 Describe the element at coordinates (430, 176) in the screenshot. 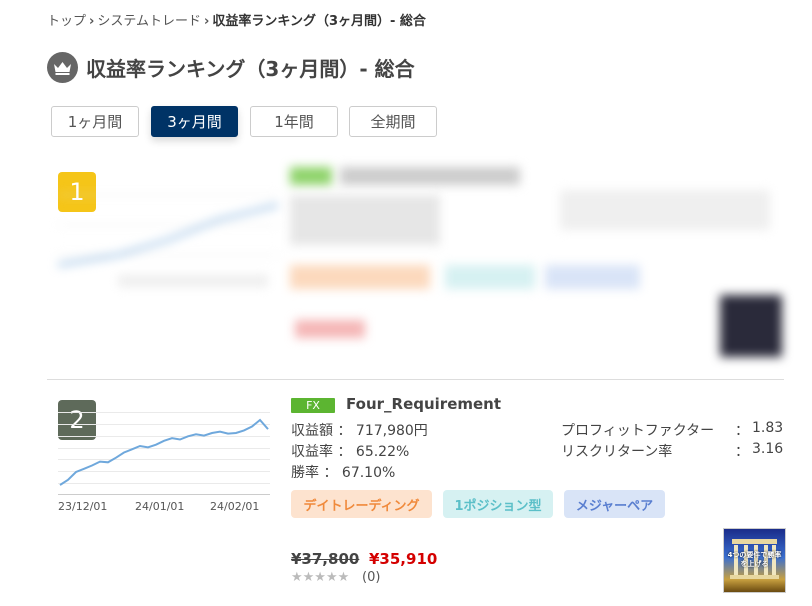

I see `blurred-name` at that location.